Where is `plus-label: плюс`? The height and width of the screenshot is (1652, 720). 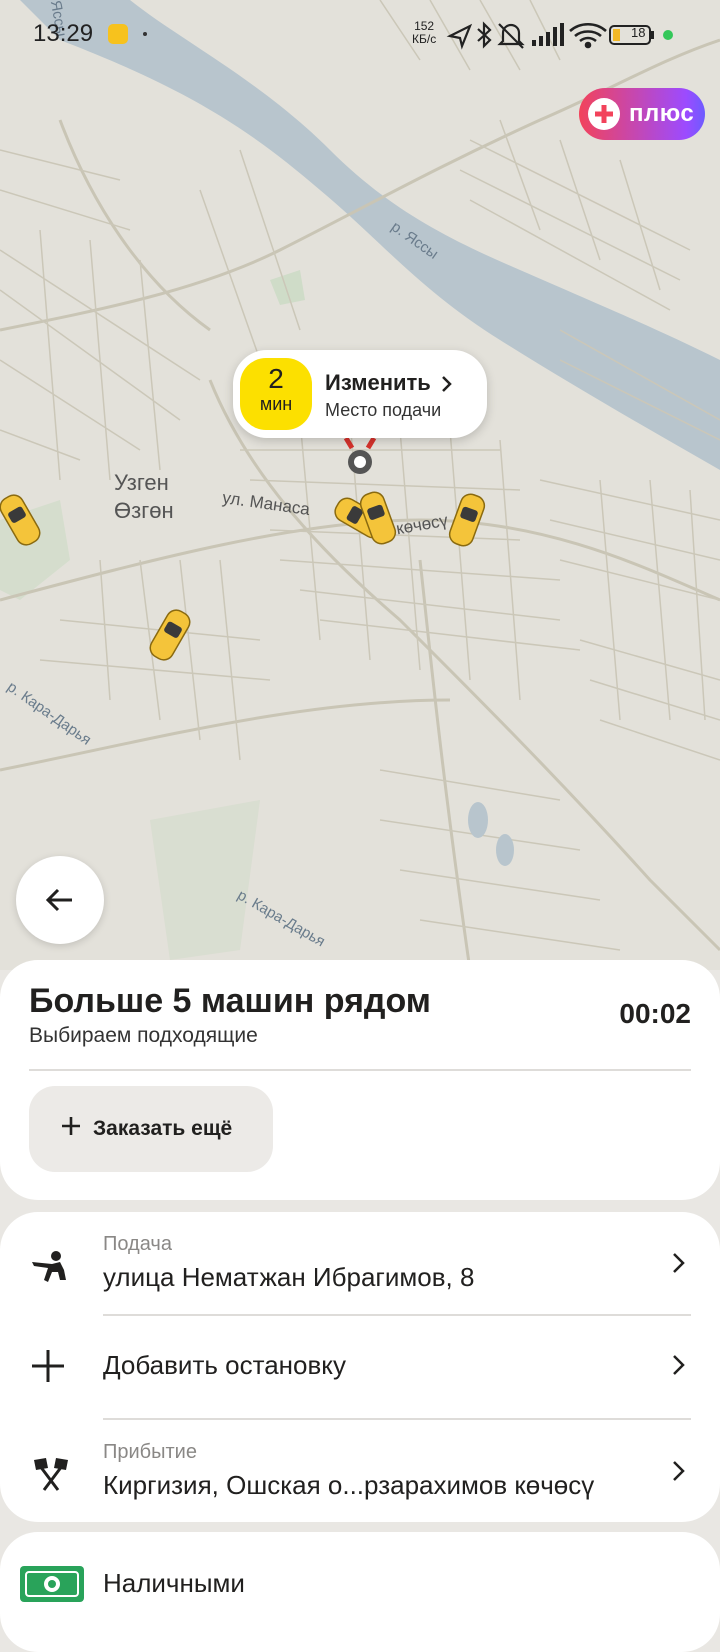
plus-label: плюс is located at coordinates (662, 113).